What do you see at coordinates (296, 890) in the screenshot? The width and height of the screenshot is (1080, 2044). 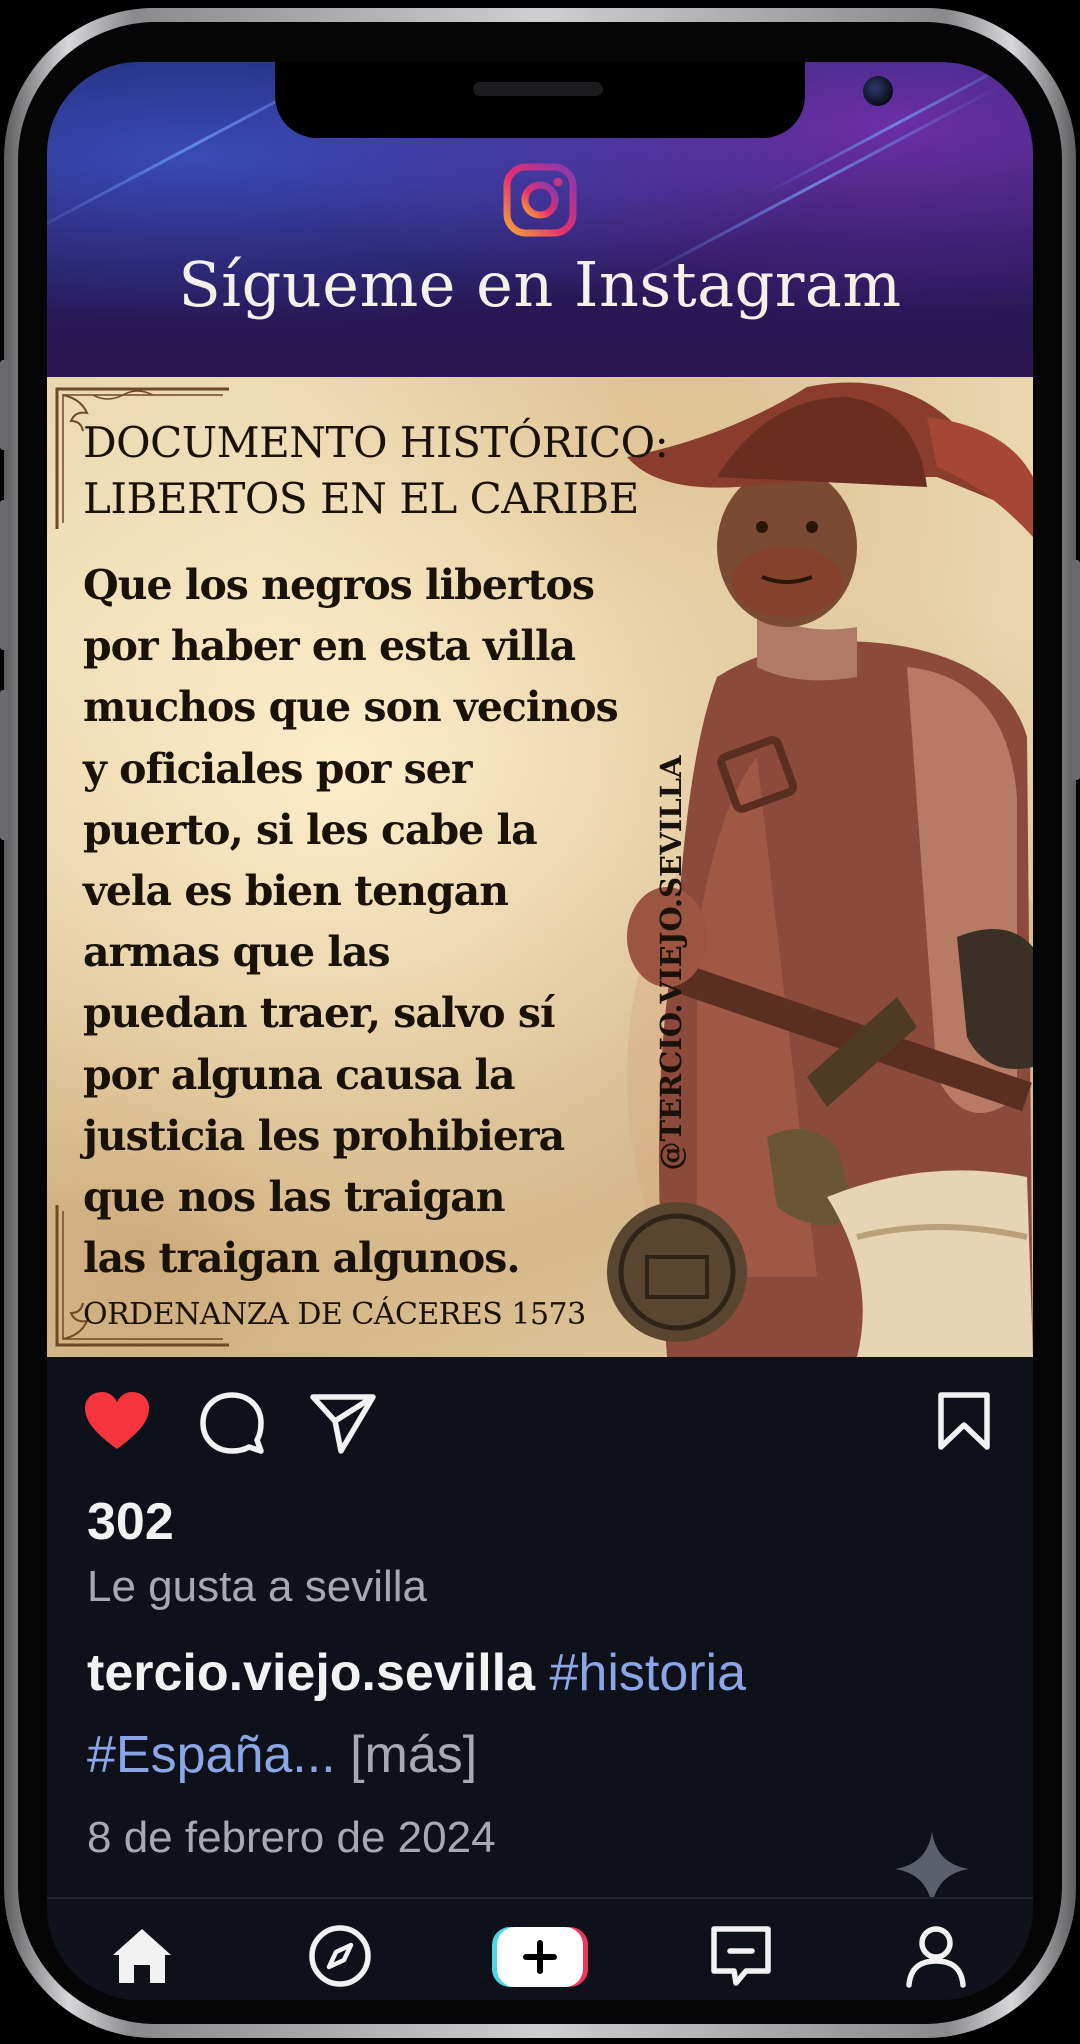 I see `quote-line: vela es bien tengan` at bounding box center [296, 890].